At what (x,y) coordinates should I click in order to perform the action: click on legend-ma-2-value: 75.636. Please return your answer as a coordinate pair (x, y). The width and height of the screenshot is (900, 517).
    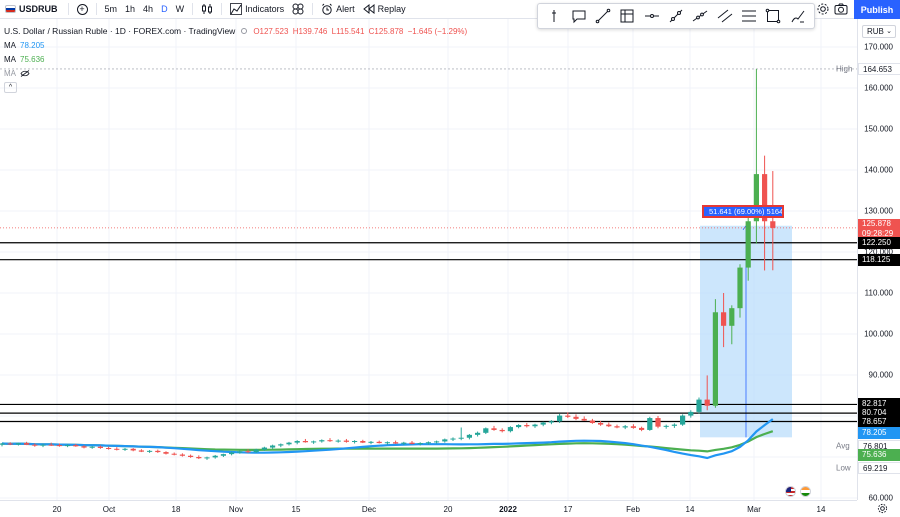
    Looking at the image, I should click on (32, 59).